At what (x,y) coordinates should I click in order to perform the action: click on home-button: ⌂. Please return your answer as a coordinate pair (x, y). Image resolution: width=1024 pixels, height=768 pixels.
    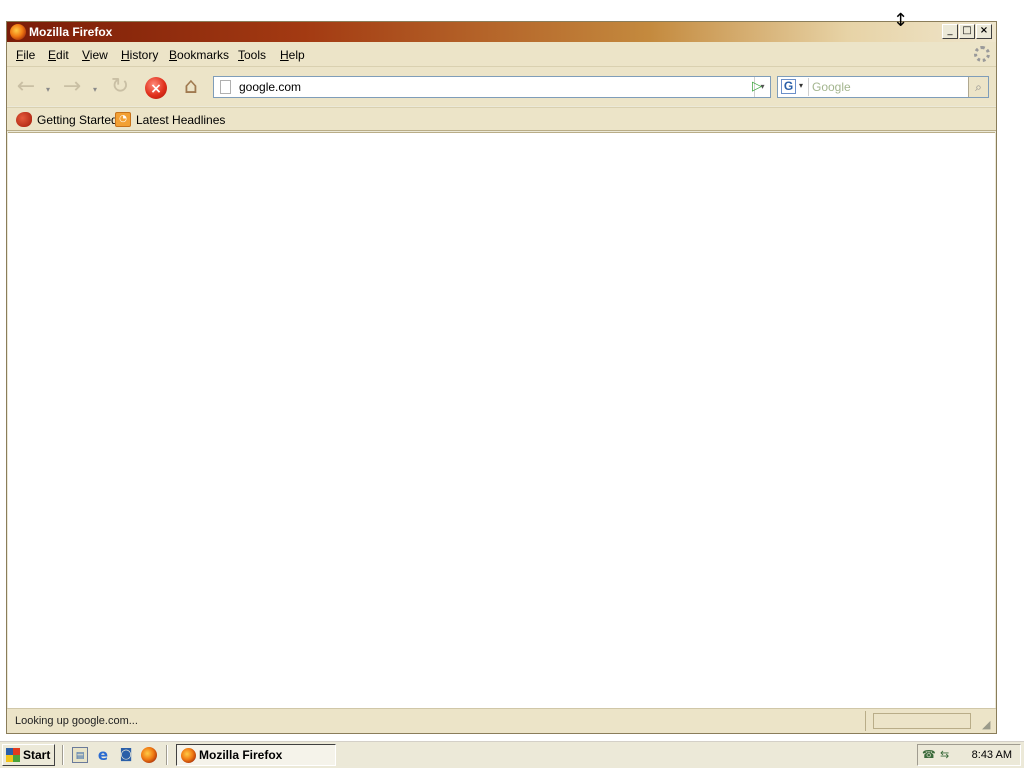
    Looking at the image, I should click on (191, 87).